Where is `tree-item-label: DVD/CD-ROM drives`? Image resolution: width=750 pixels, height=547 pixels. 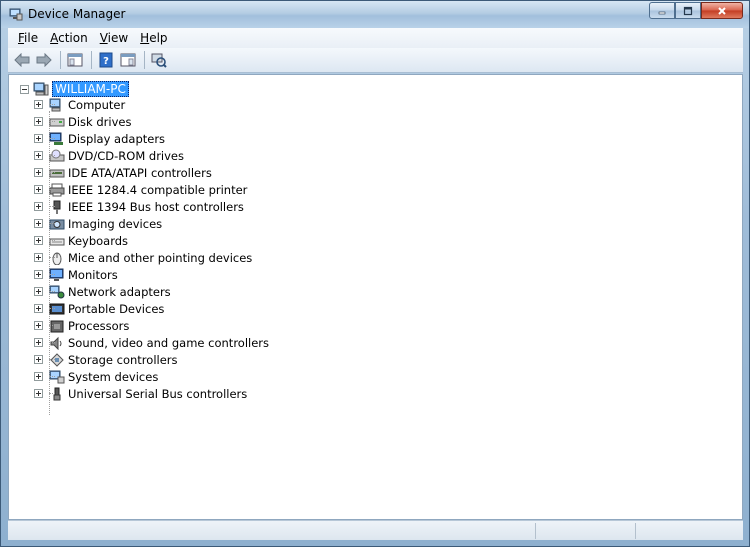
tree-item-label: DVD/CD-ROM drives is located at coordinates (126, 156).